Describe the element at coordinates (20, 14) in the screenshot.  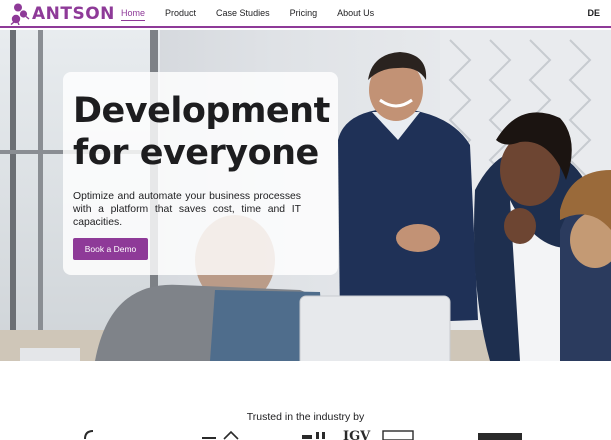
I see `ant-logo-icon` at that location.